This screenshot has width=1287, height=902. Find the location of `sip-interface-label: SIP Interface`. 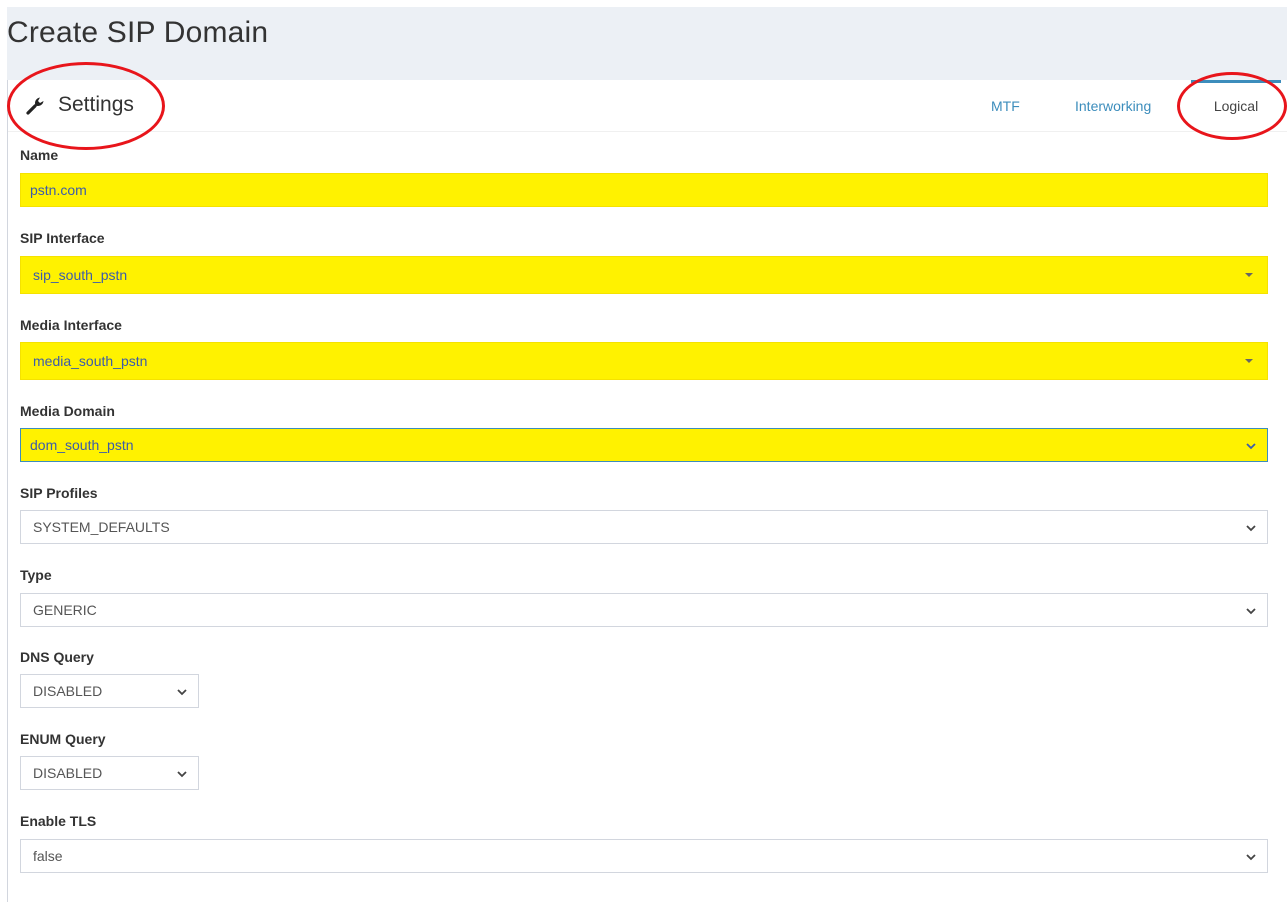

sip-interface-label: SIP Interface is located at coordinates (62, 238).